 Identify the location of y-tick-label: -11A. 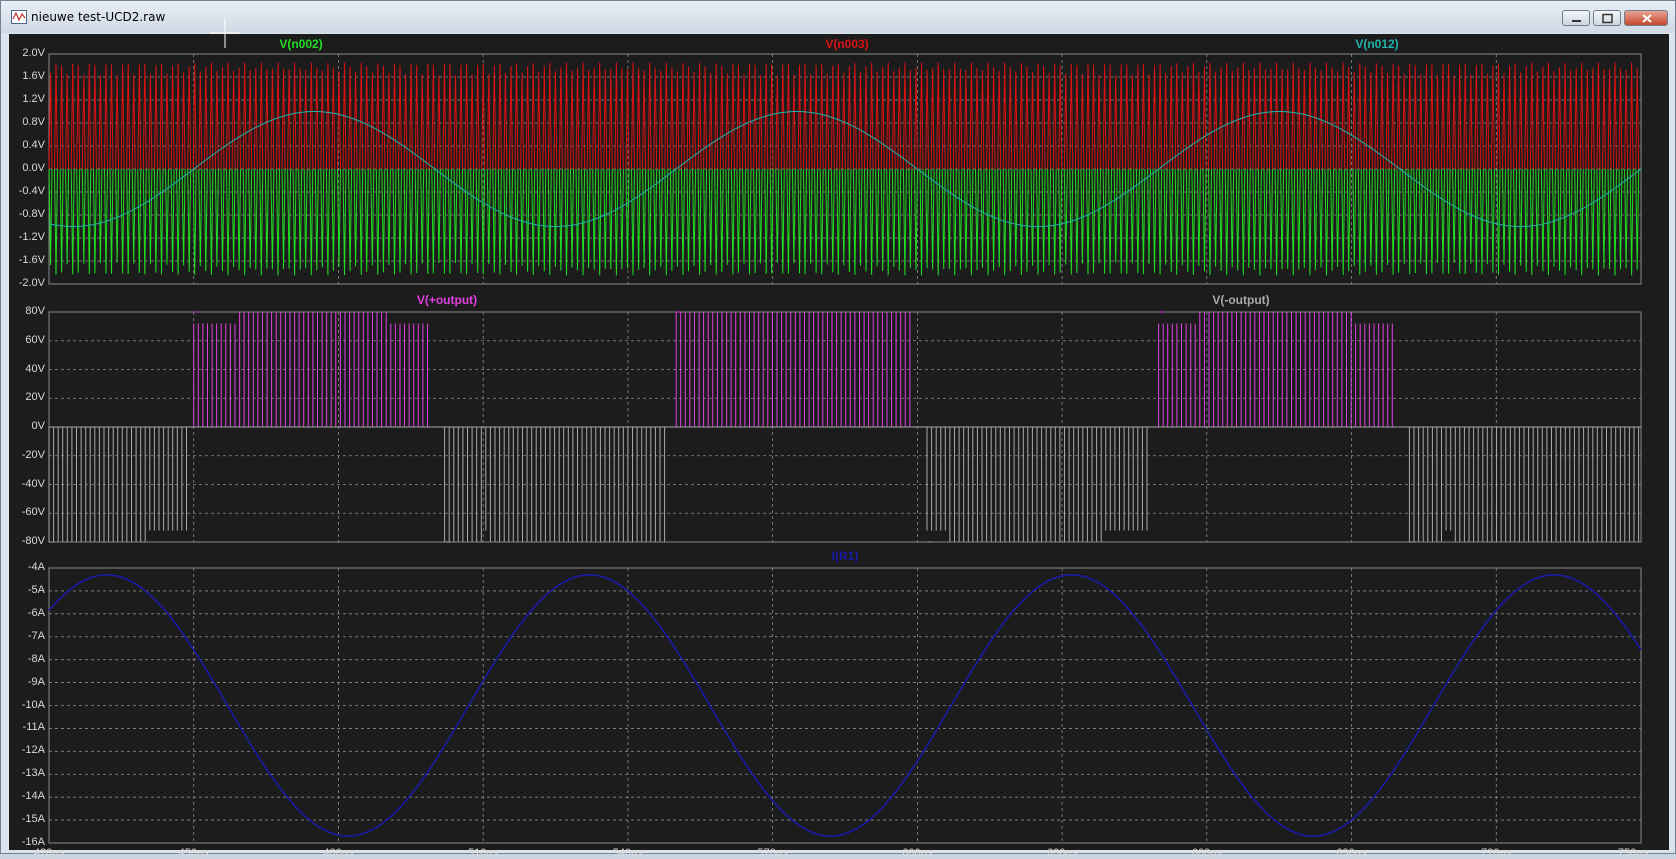
(33, 727).